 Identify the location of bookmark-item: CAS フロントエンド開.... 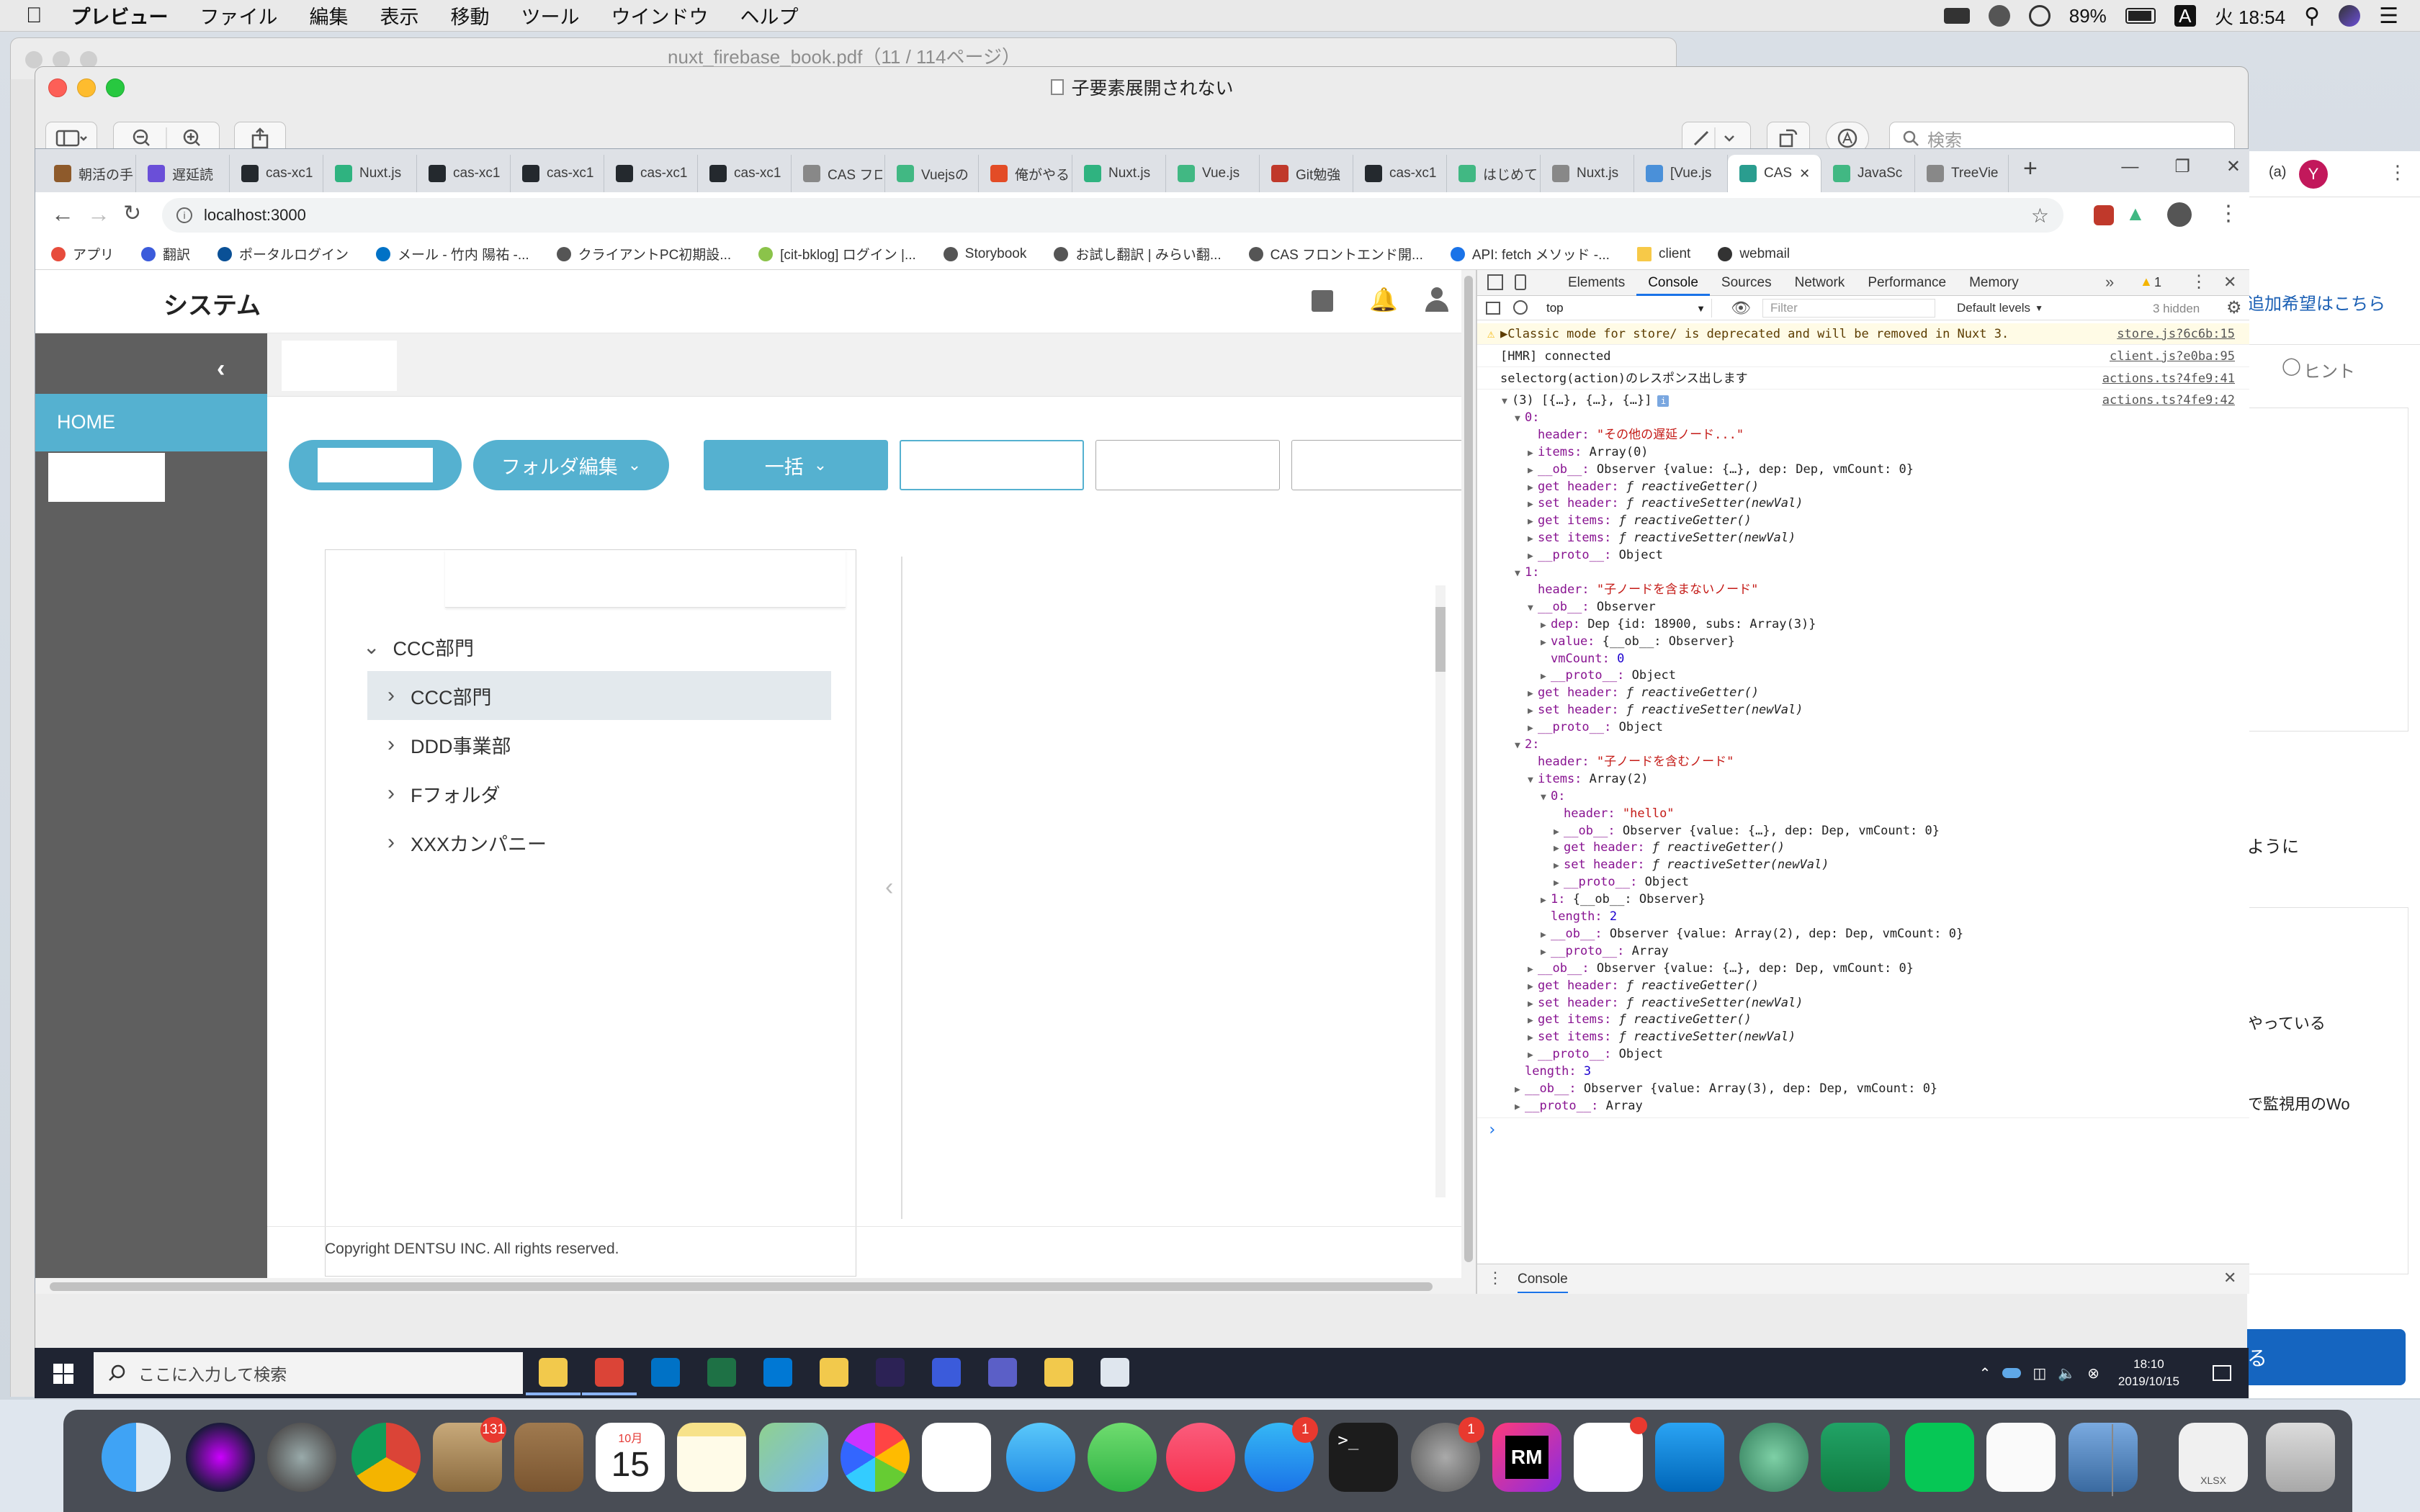
(1335, 254).